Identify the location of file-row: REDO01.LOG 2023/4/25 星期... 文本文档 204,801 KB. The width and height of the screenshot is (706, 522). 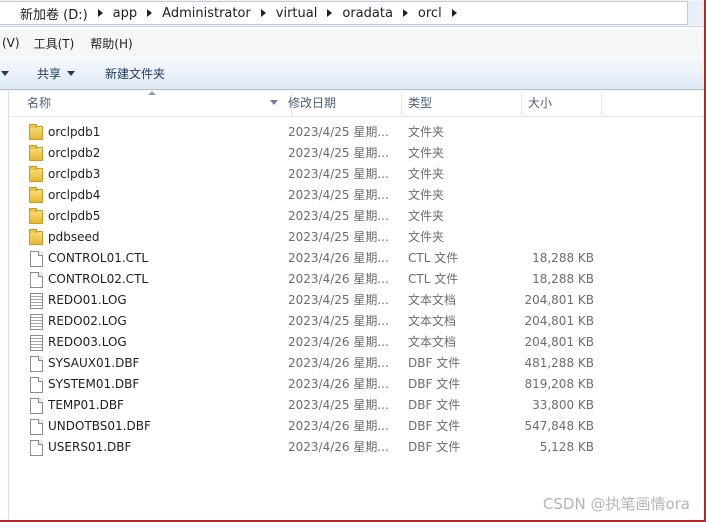
(357, 300).